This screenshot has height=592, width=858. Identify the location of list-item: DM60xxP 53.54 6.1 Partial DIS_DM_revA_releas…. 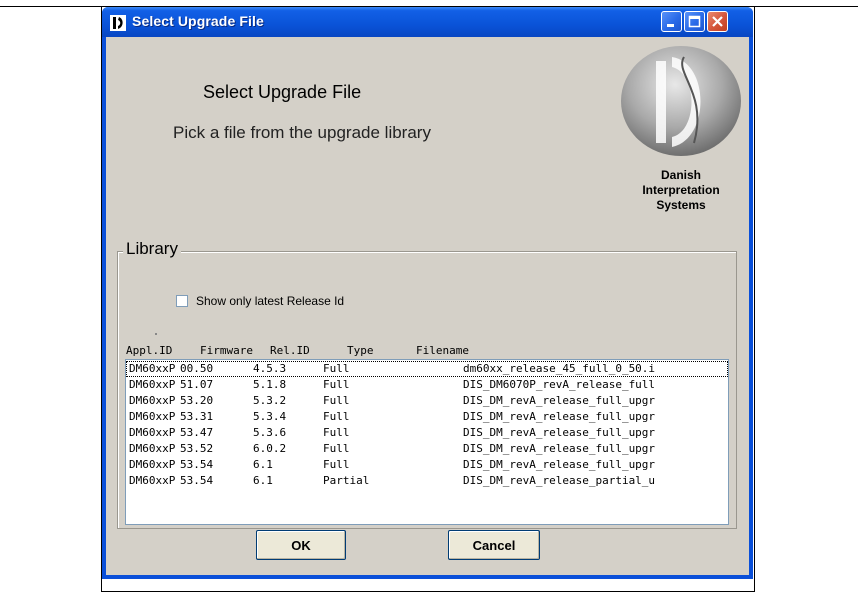
(427, 481).